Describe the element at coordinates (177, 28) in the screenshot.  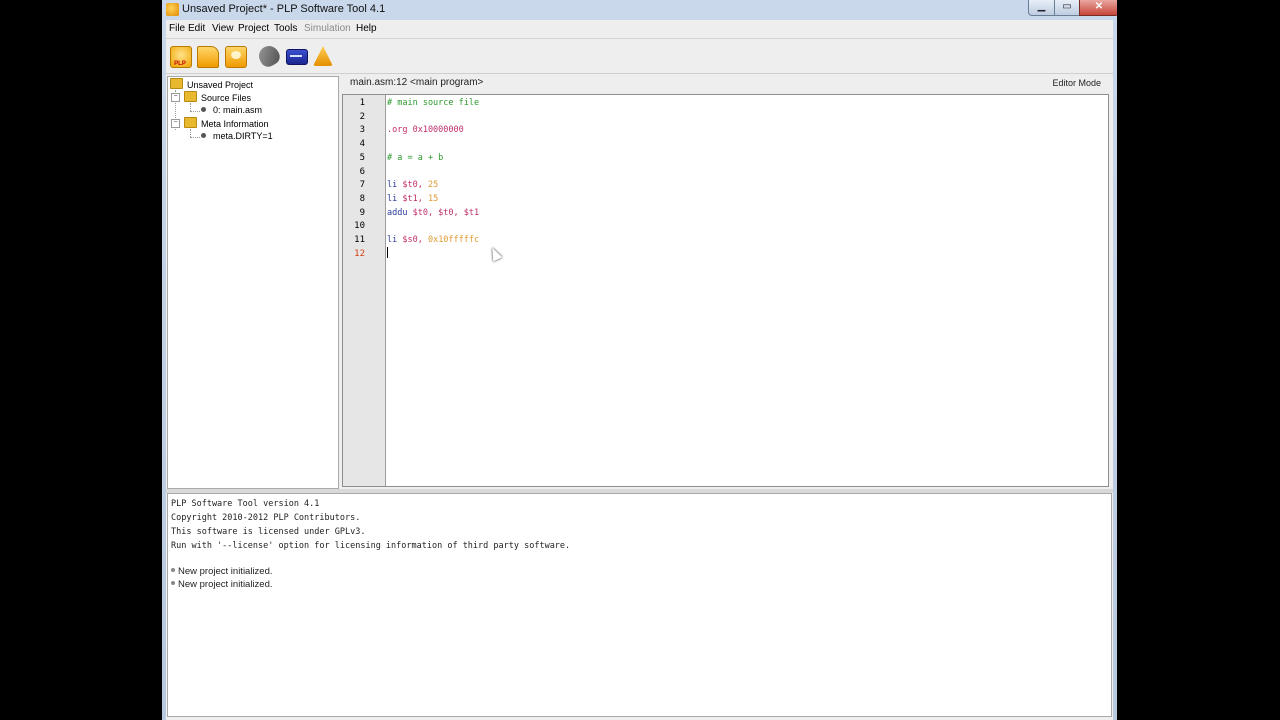
I see `menu-file: File` at that location.